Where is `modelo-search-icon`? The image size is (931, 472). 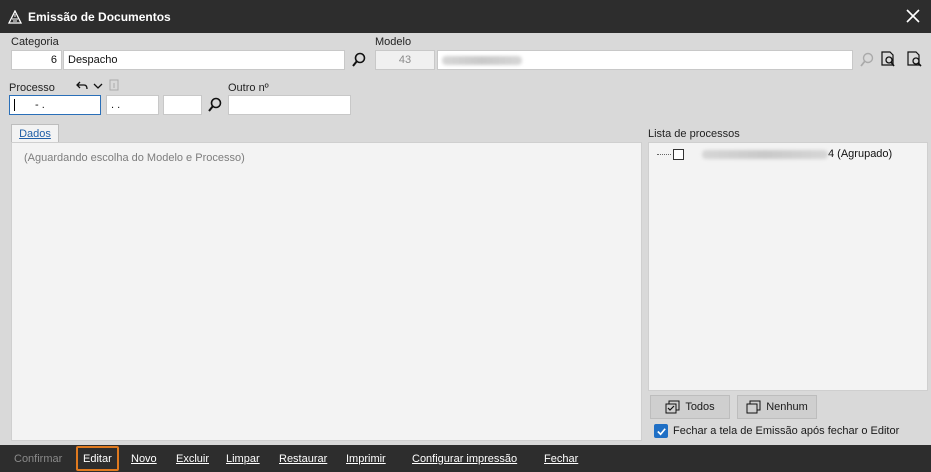
modelo-search-icon is located at coordinates (867, 60).